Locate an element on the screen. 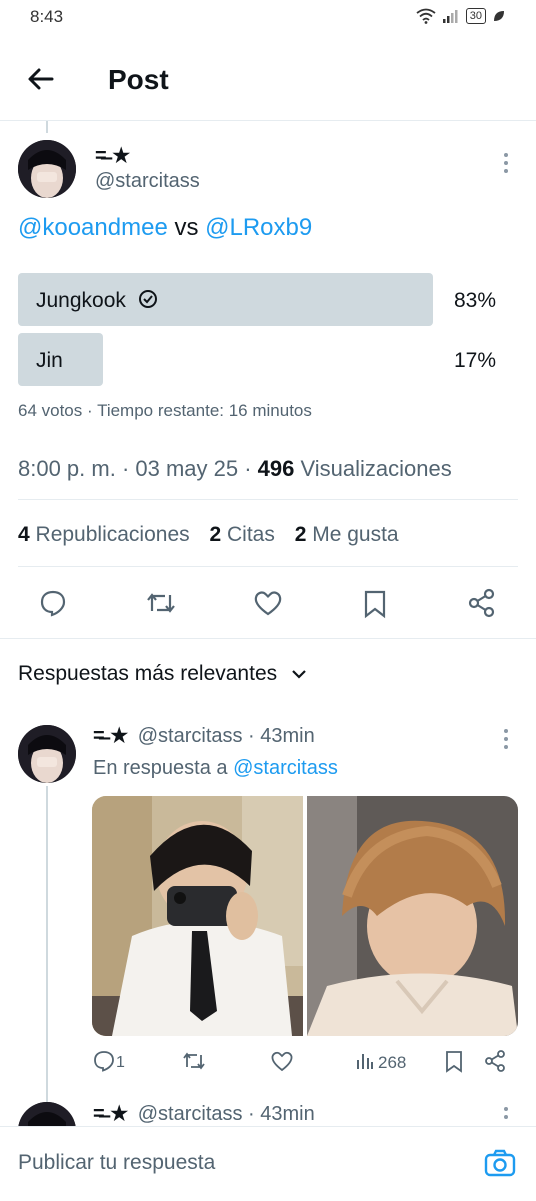  signal-icon is located at coordinates (450, 16).